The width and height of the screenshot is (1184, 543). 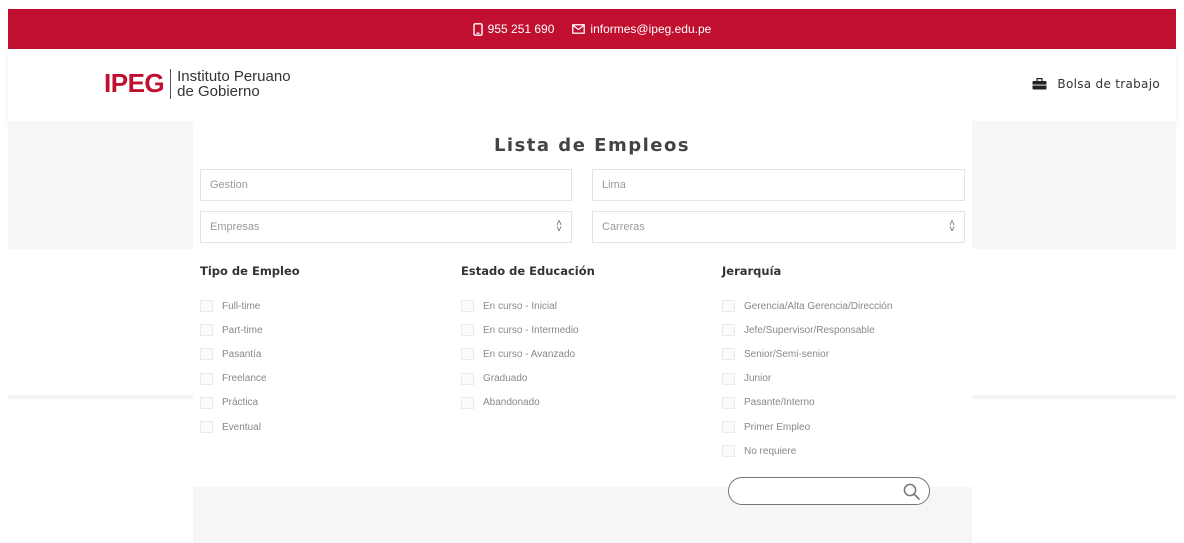 What do you see at coordinates (244, 379) in the screenshot?
I see `option-label: Freelance` at bounding box center [244, 379].